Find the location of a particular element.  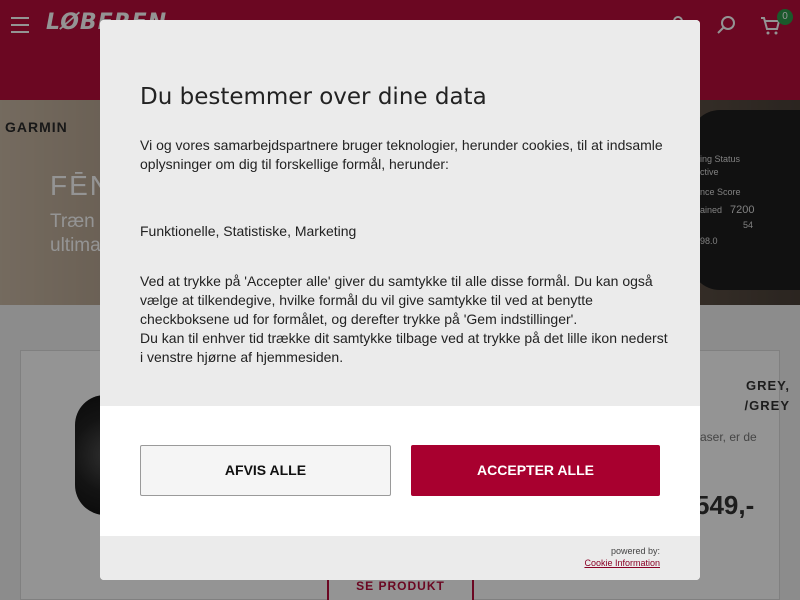

cookie-information-link: Cookie Information is located at coordinates (622, 563).